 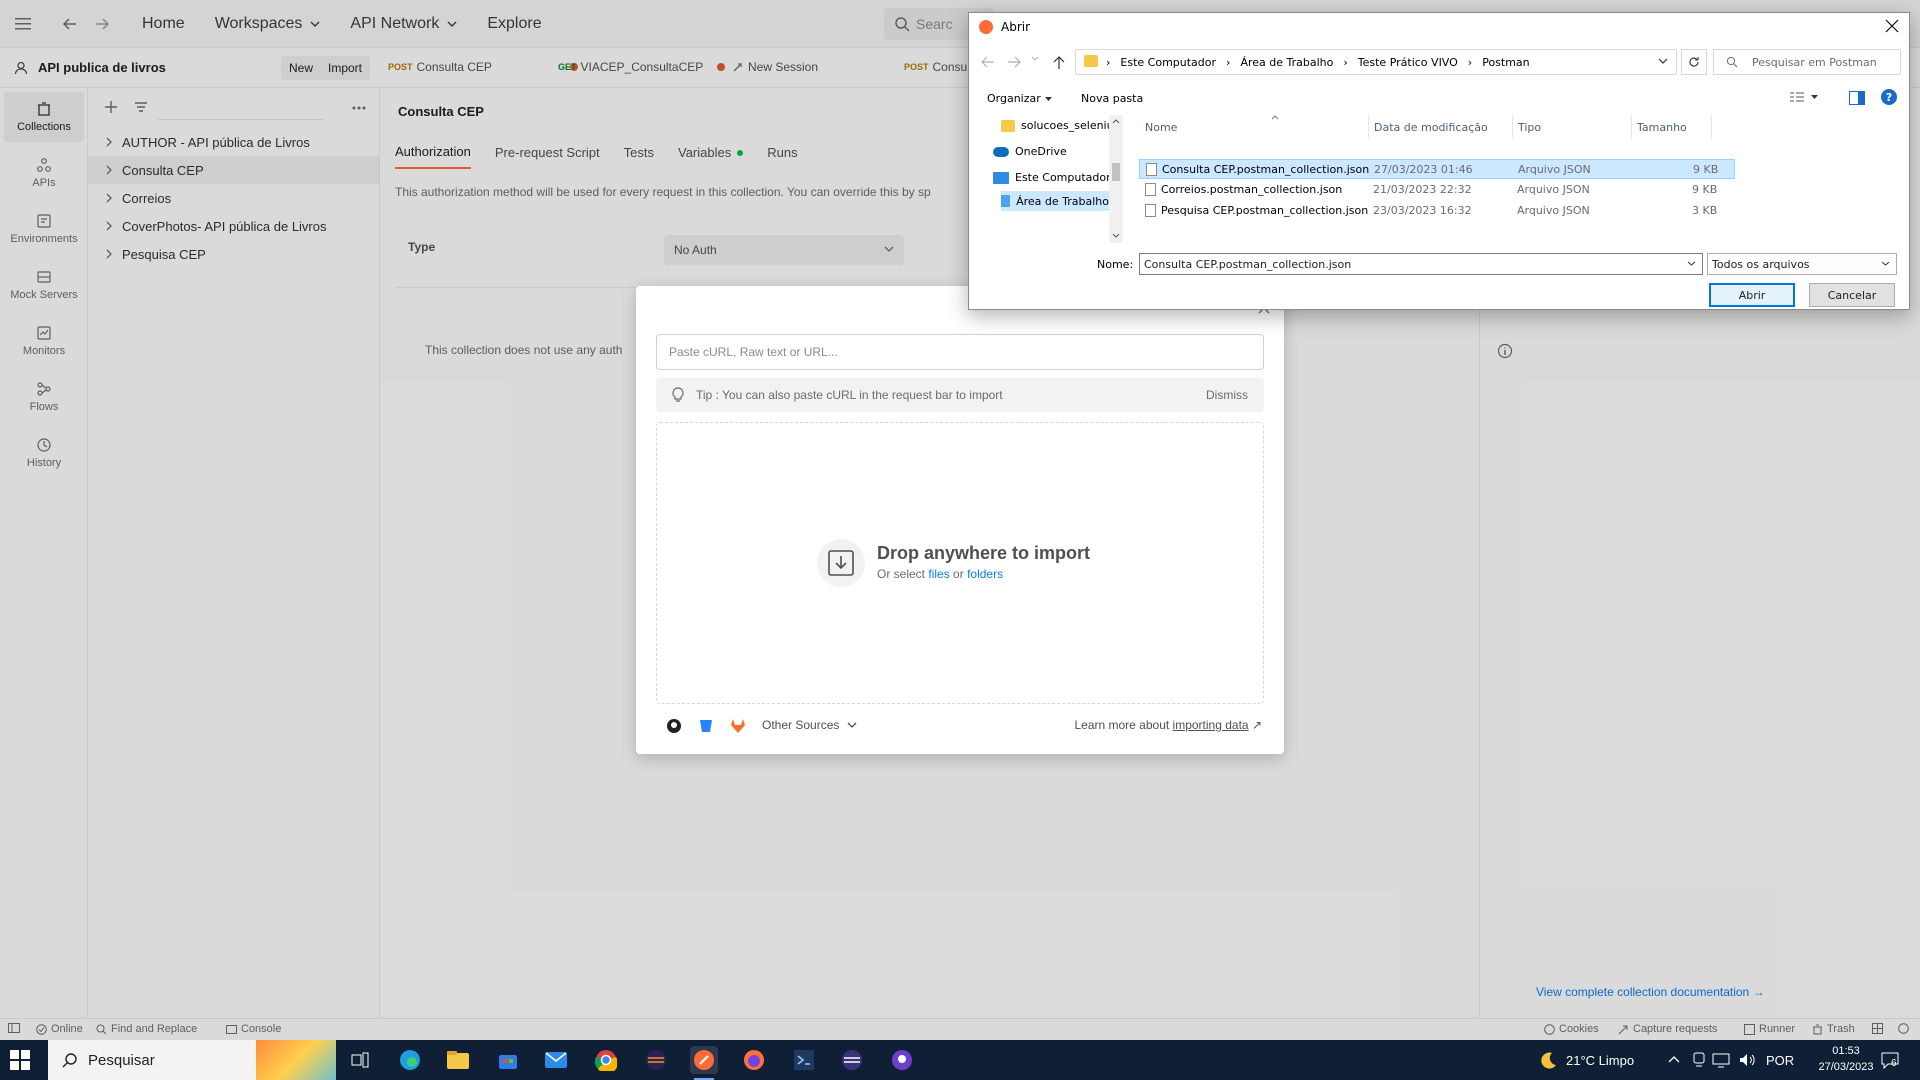 What do you see at coordinates (458, 1060) in the screenshot?
I see `file-explorer-icon` at bounding box center [458, 1060].